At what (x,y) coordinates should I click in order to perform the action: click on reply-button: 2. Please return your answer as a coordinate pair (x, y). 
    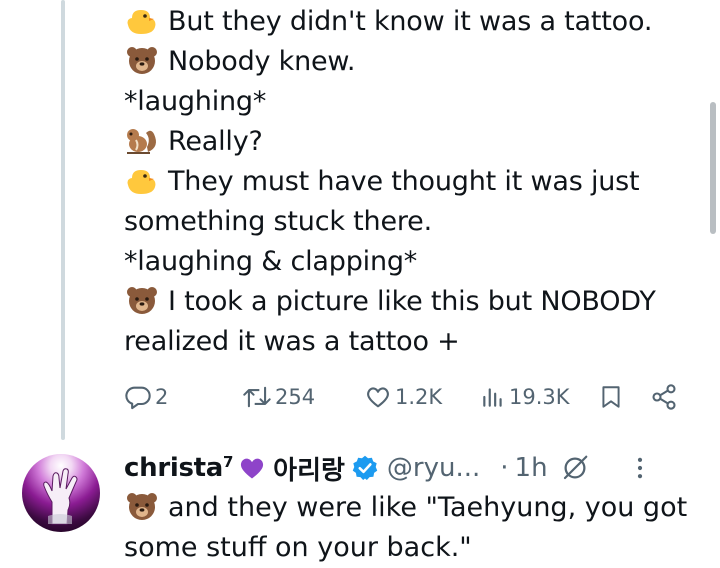
    Looking at the image, I should click on (146, 397).